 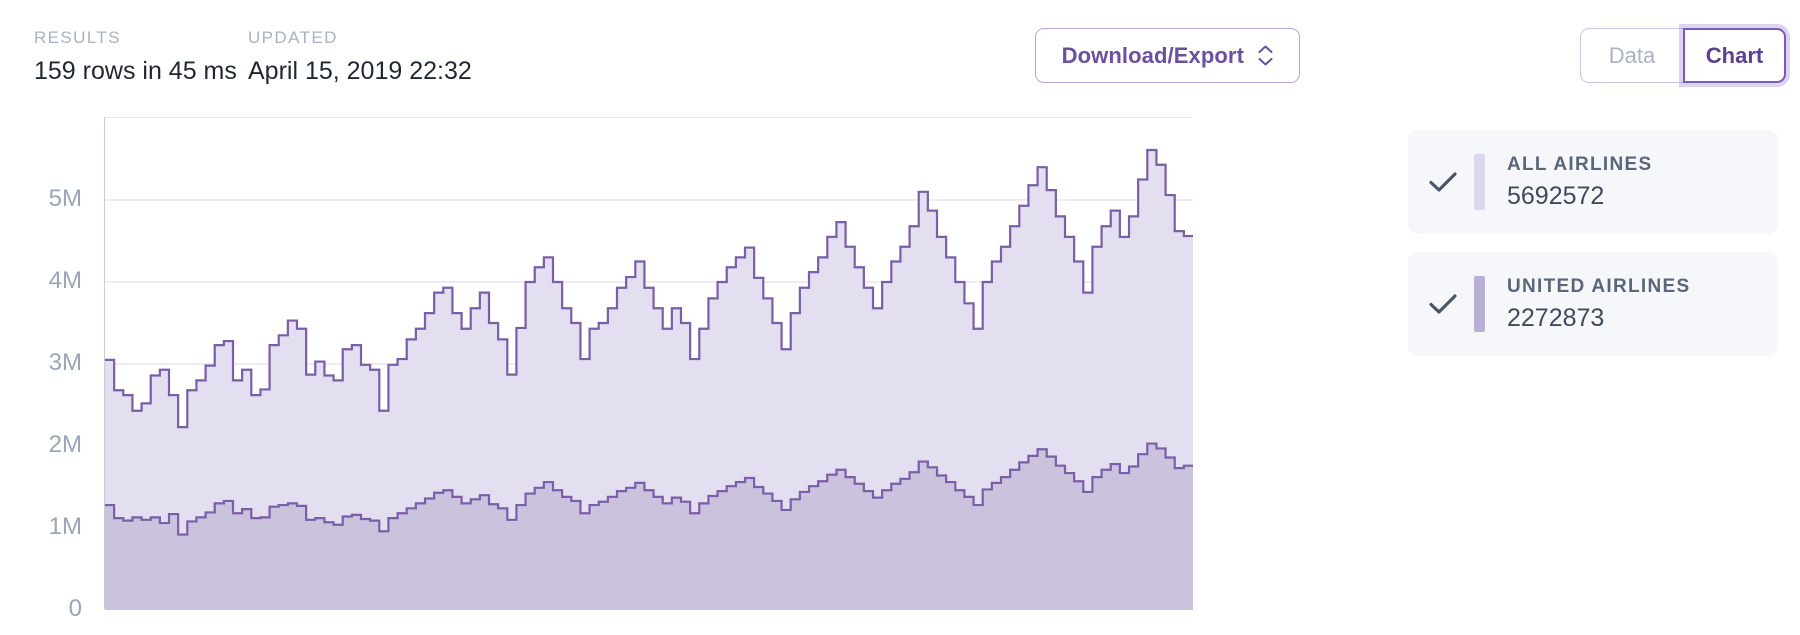 I want to click on y-axis-tick: 2M, so click(x=65, y=444).